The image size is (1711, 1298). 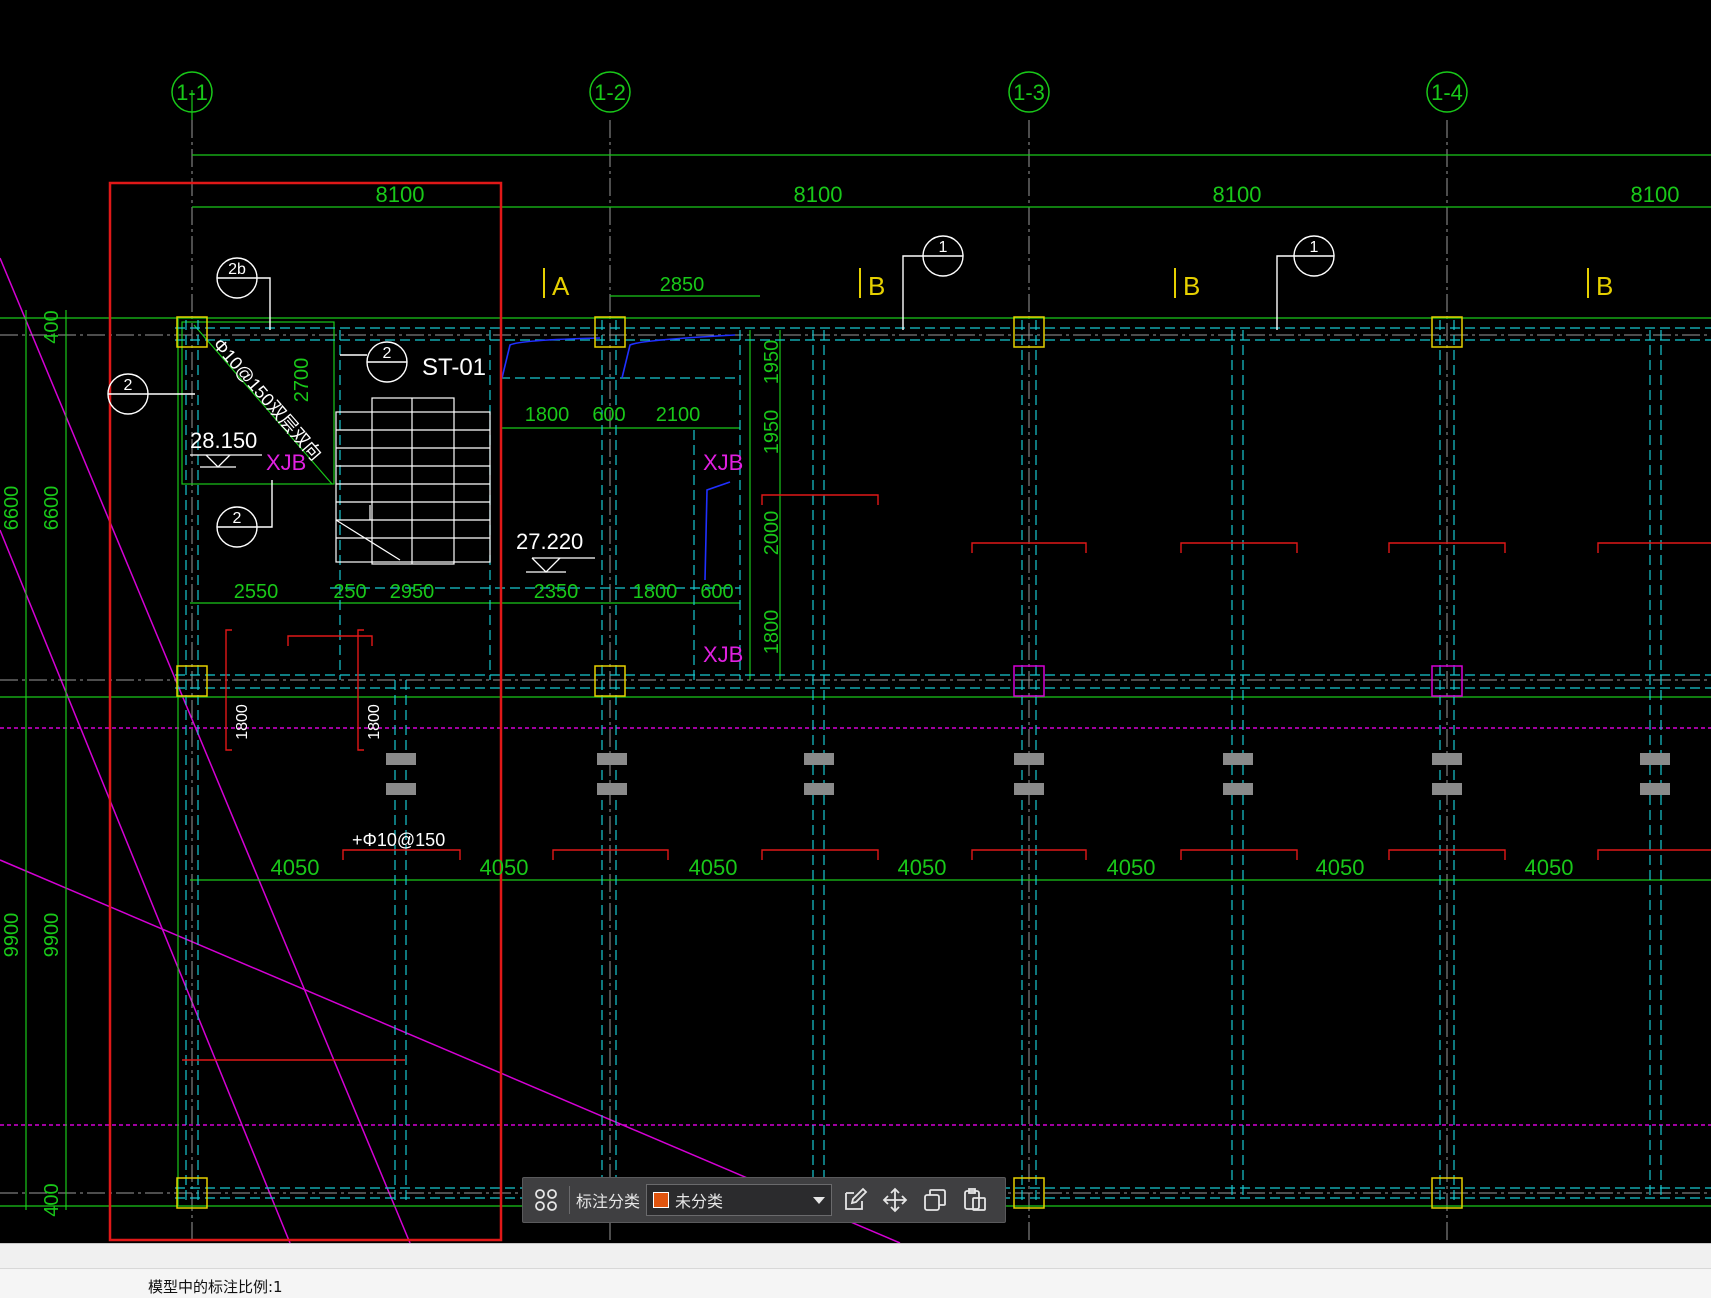 What do you see at coordinates (286, 462) in the screenshot?
I see `xjb-label-1: XJB` at bounding box center [286, 462].